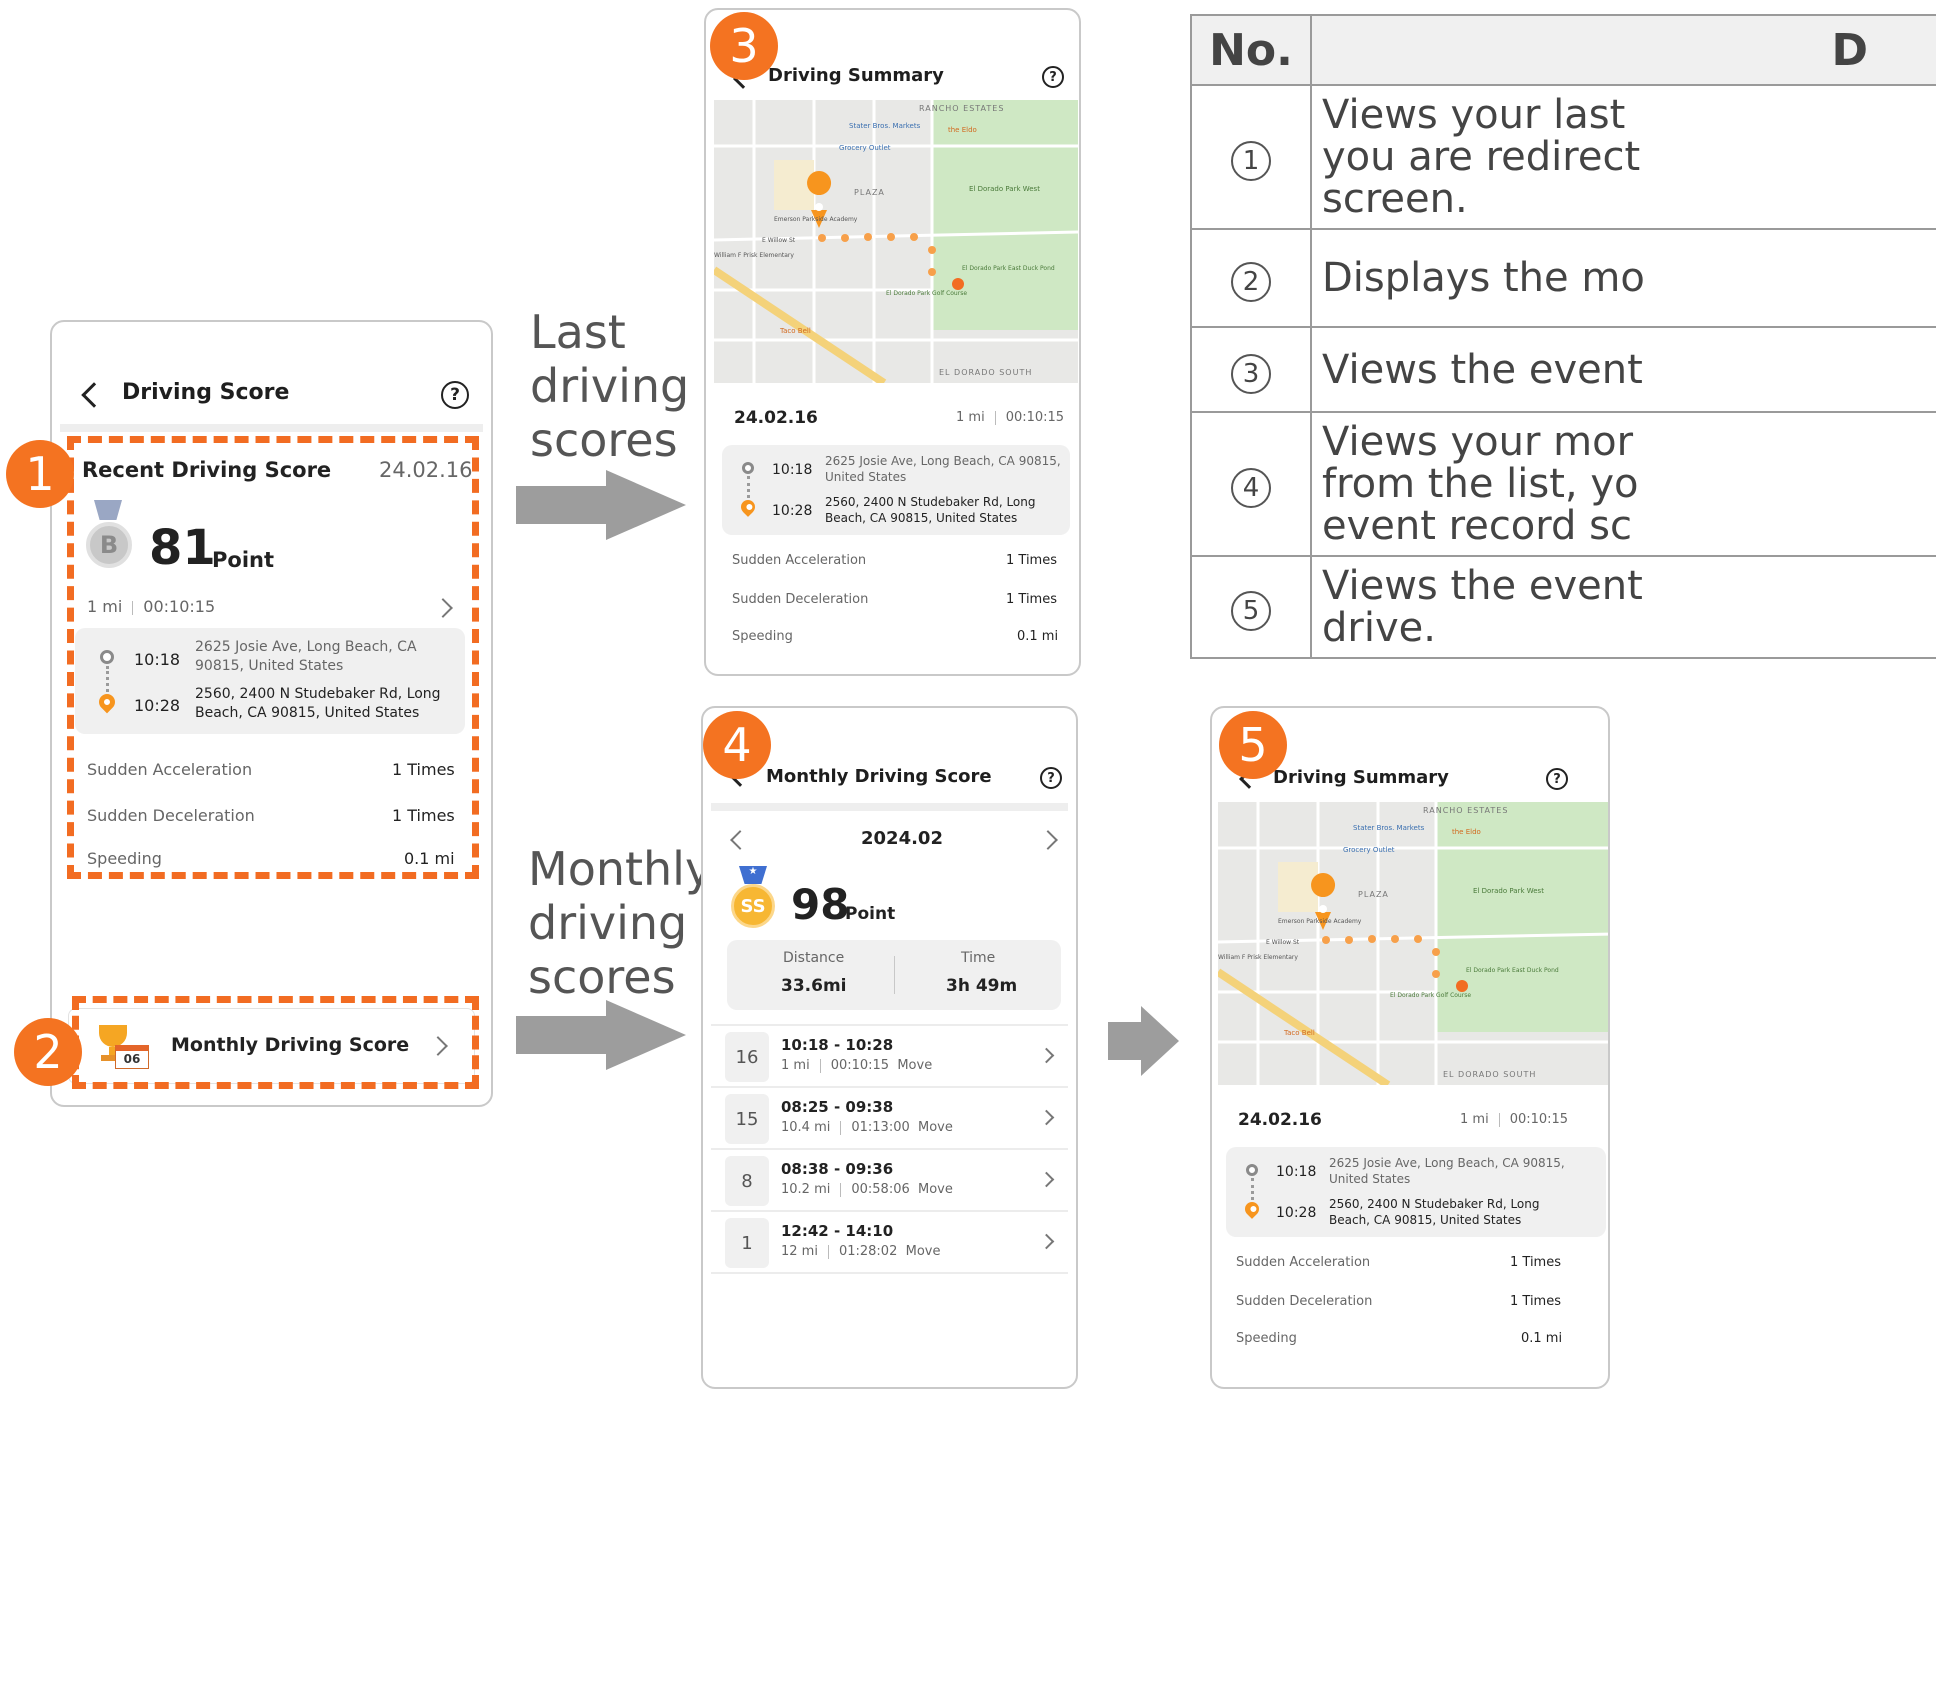 The height and width of the screenshot is (1689, 1936). What do you see at coordinates (1563, 607) in the screenshot?
I see `table-row: 5 Views the event drive.` at bounding box center [1563, 607].